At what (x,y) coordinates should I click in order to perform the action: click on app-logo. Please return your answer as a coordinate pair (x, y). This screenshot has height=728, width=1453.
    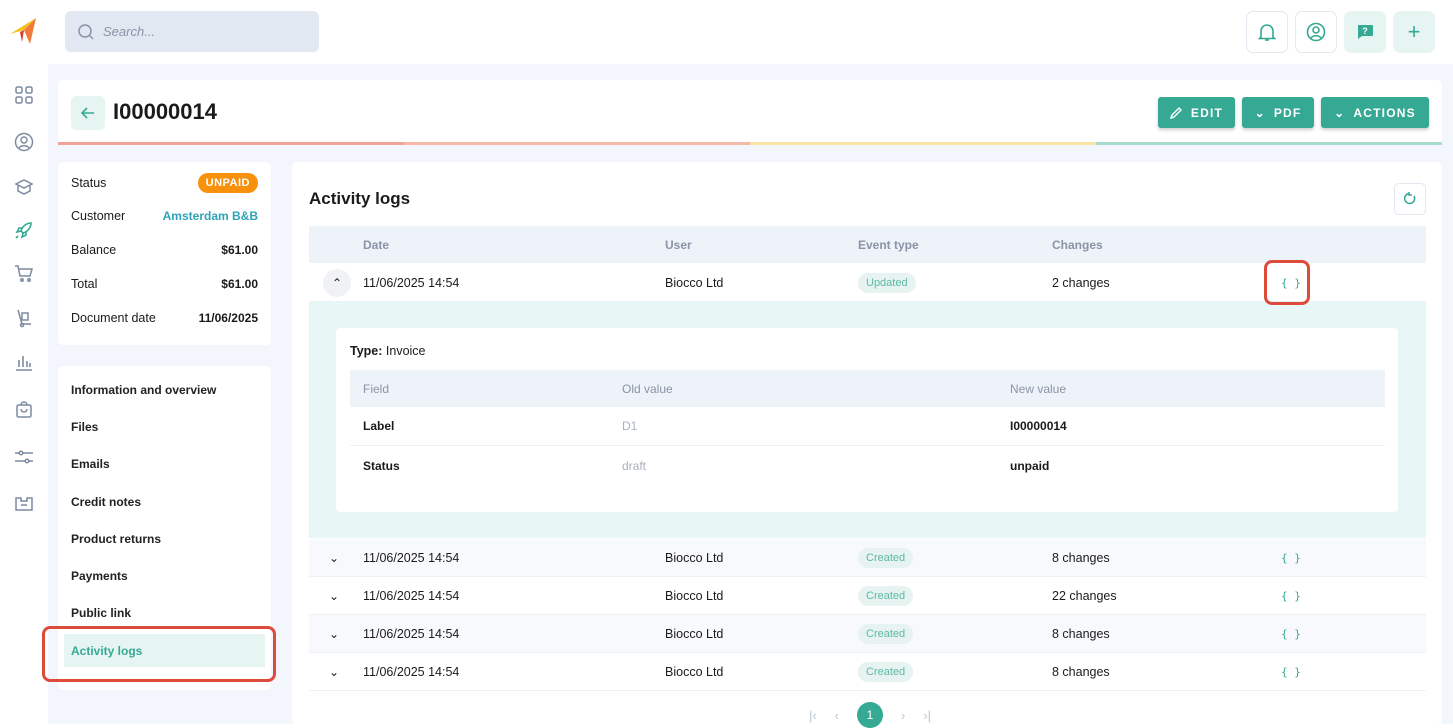
    Looking at the image, I should click on (24, 32).